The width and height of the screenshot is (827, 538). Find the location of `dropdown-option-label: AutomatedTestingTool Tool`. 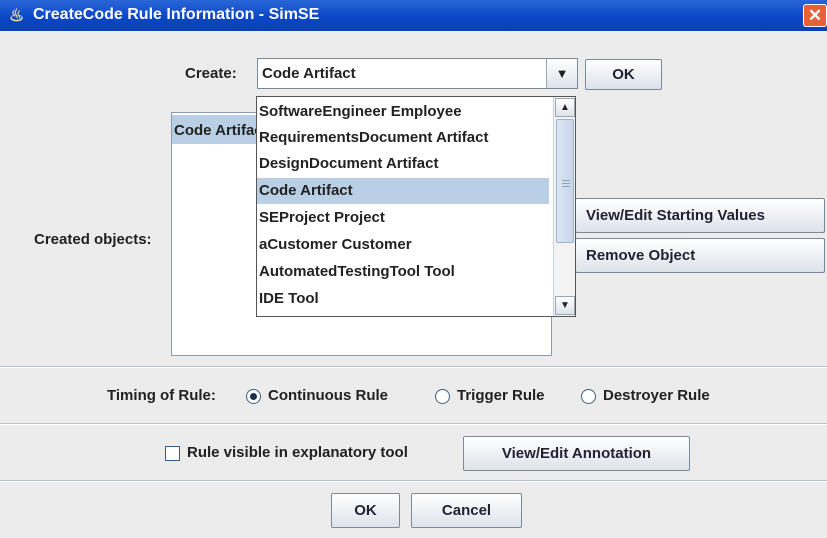

dropdown-option-label: AutomatedTestingTool Tool is located at coordinates (357, 271).